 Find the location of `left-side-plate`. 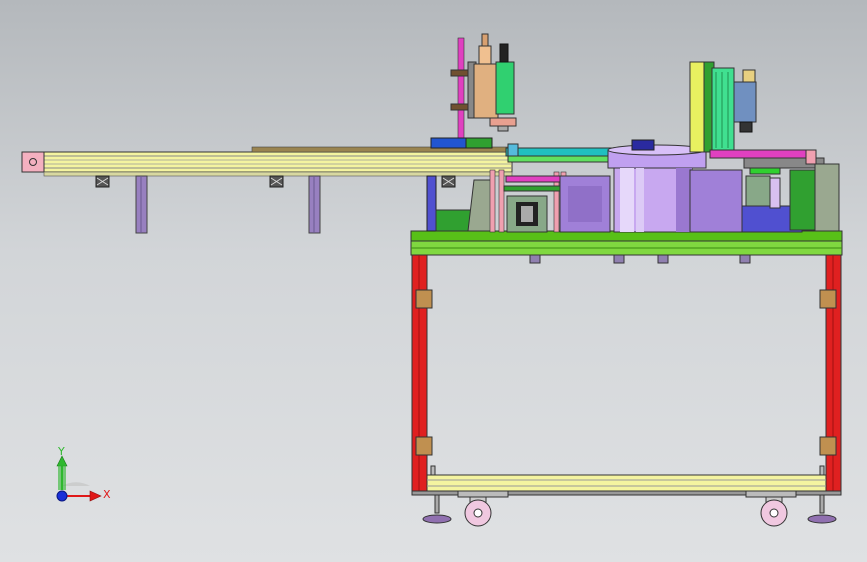

left-side-plate is located at coordinates (460, 203).